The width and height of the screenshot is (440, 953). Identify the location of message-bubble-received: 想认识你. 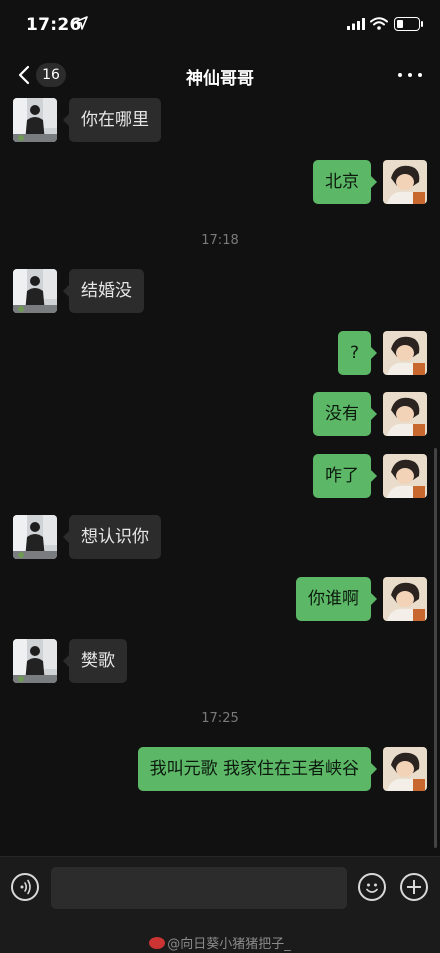
(112, 537).